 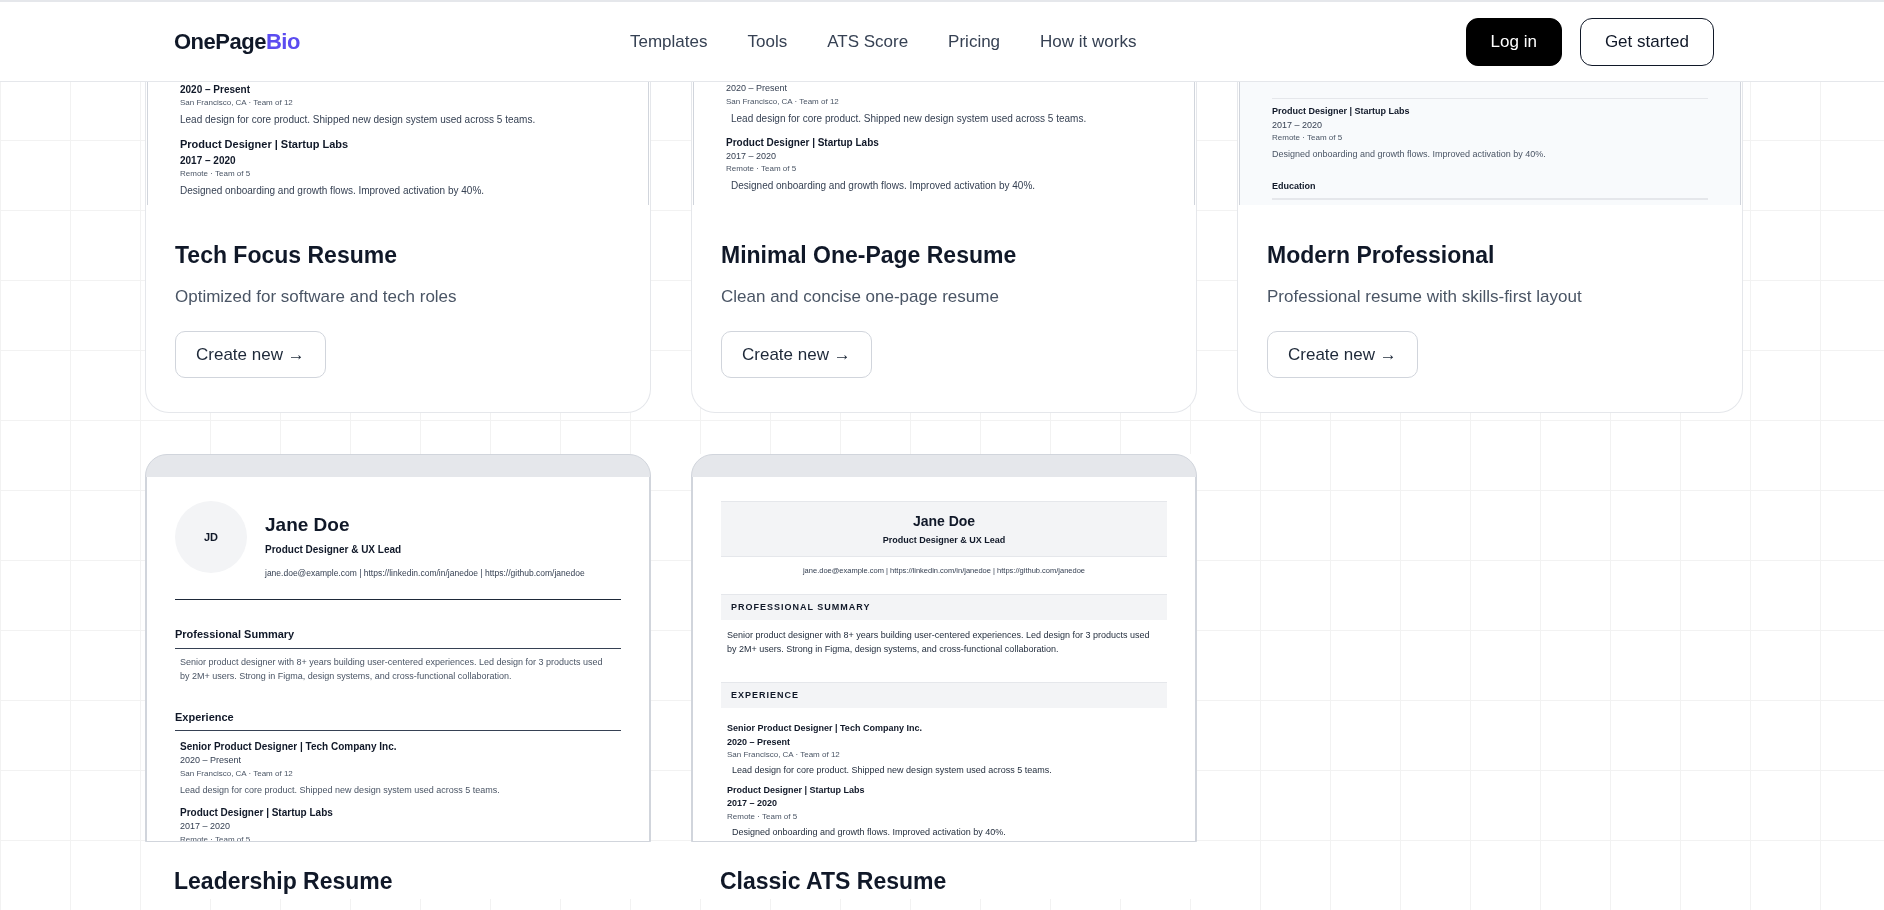 What do you see at coordinates (860, 296) in the screenshot?
I see `card-description: Clean and concise one-page resume` at bounding box center [860, 296].